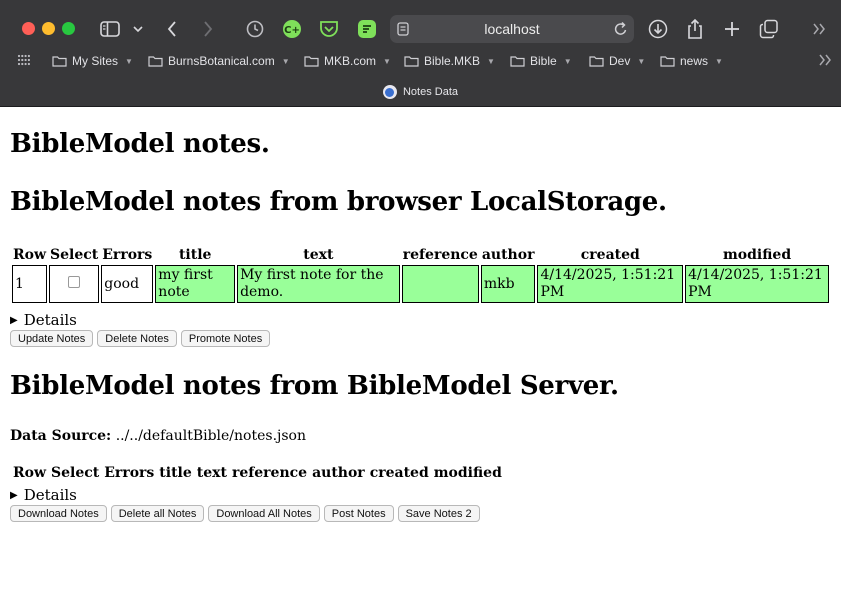 The width and height of the screenshot is (841, 608). Describe the element at coordinates (172, 29) in the screenshot. I see `back-button` at that location.